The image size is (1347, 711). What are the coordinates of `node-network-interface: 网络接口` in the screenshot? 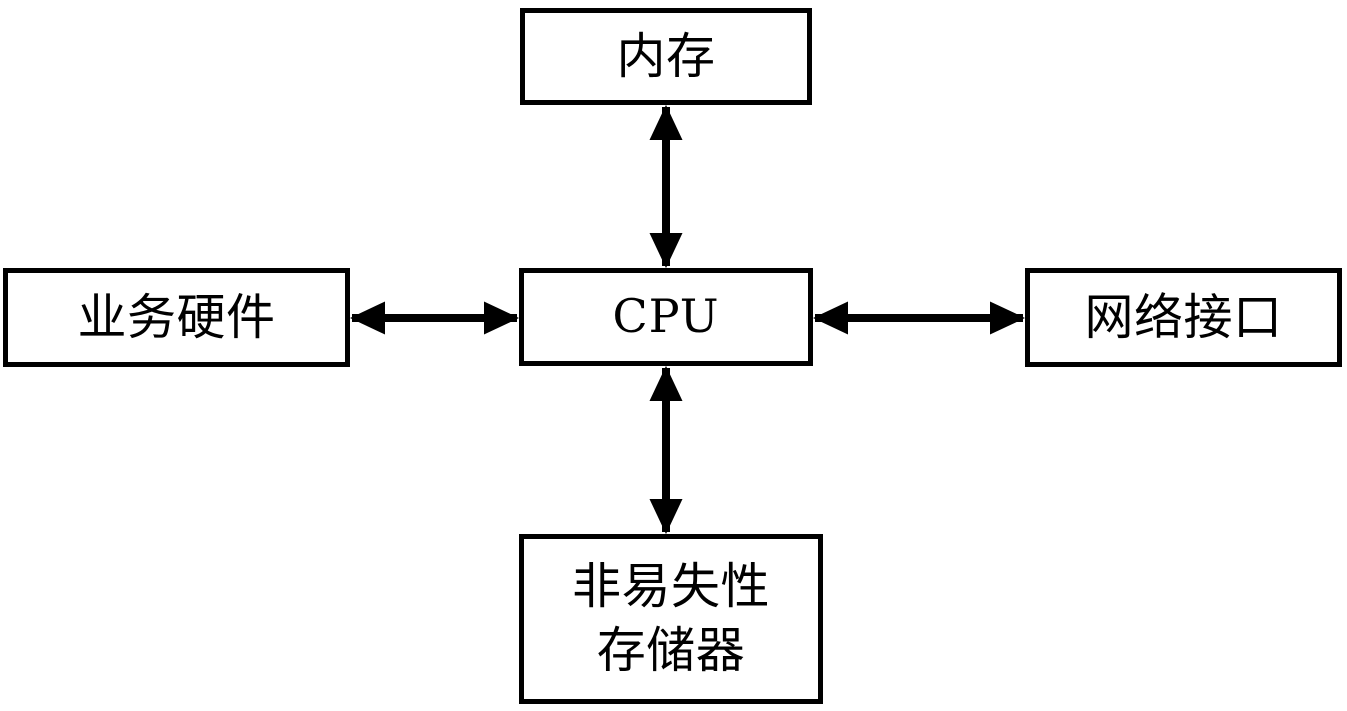 It's located at (1183, 317).